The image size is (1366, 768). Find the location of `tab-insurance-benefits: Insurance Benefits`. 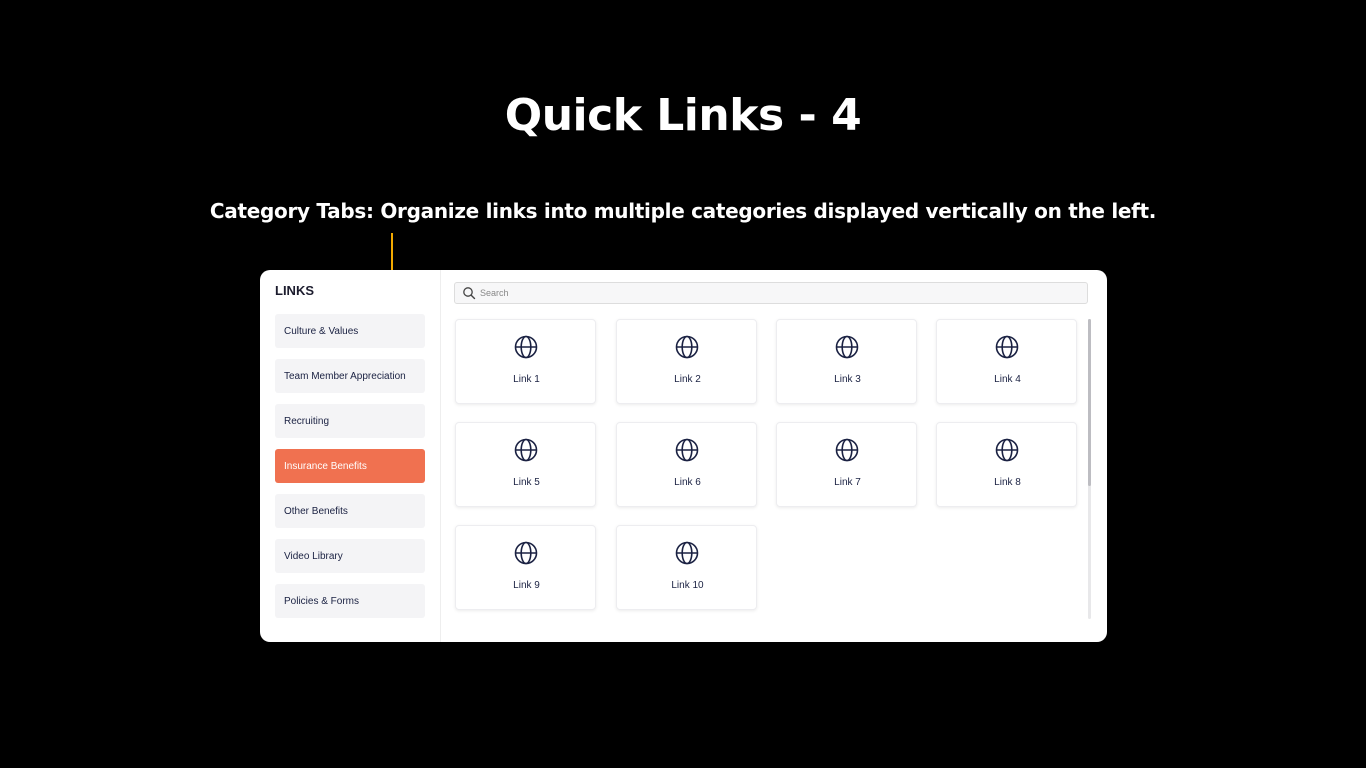

tab-insurance-benefits: Insurance Benefits is located at coordinates (350, 466).